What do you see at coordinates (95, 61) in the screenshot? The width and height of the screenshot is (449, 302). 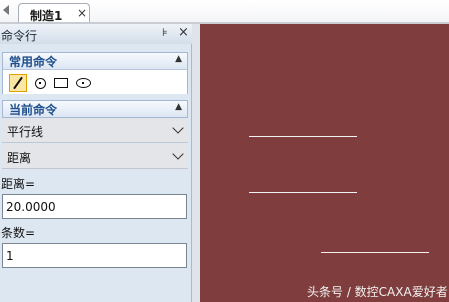 I see `section-header: 常用命令 ▲` at bounding box center [95, 61].